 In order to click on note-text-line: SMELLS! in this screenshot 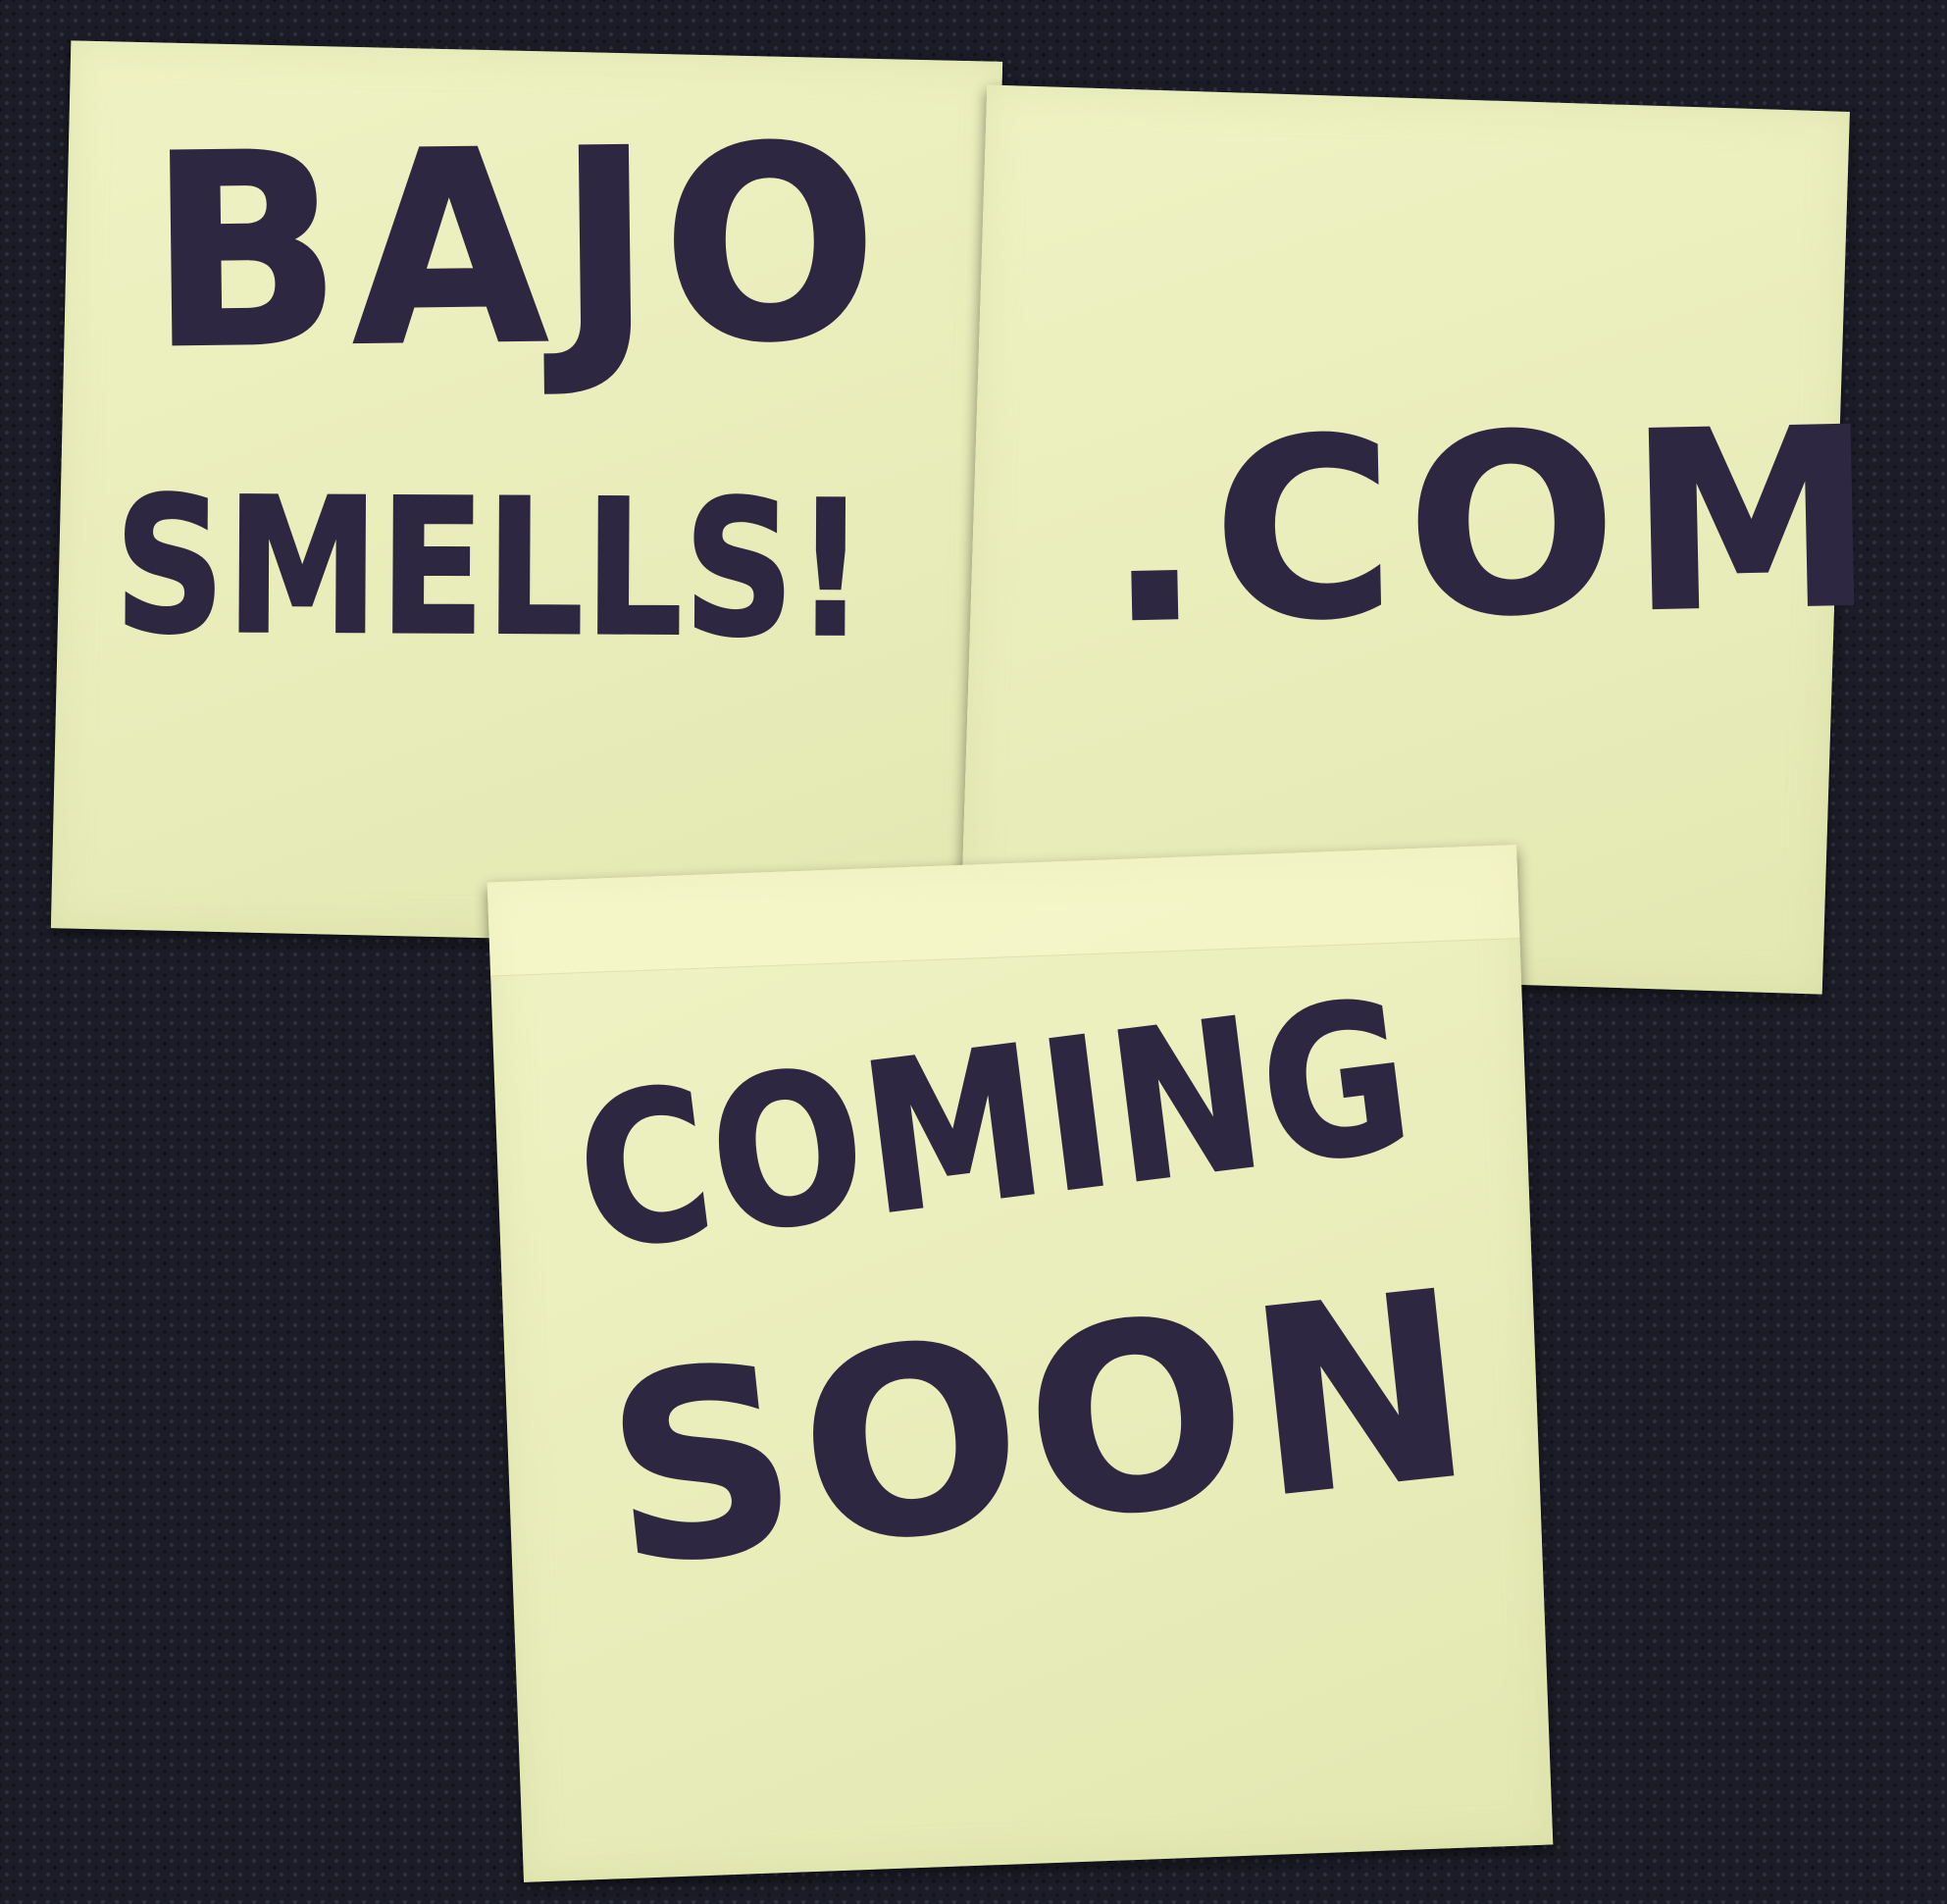, I will do `click(491, 568)`.